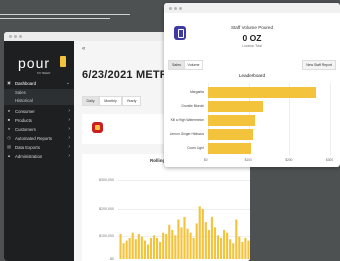 Image resolution: width=340 pixels, height=261 pixels. I want to click on tab-daily: Daily, so click(90, 101).